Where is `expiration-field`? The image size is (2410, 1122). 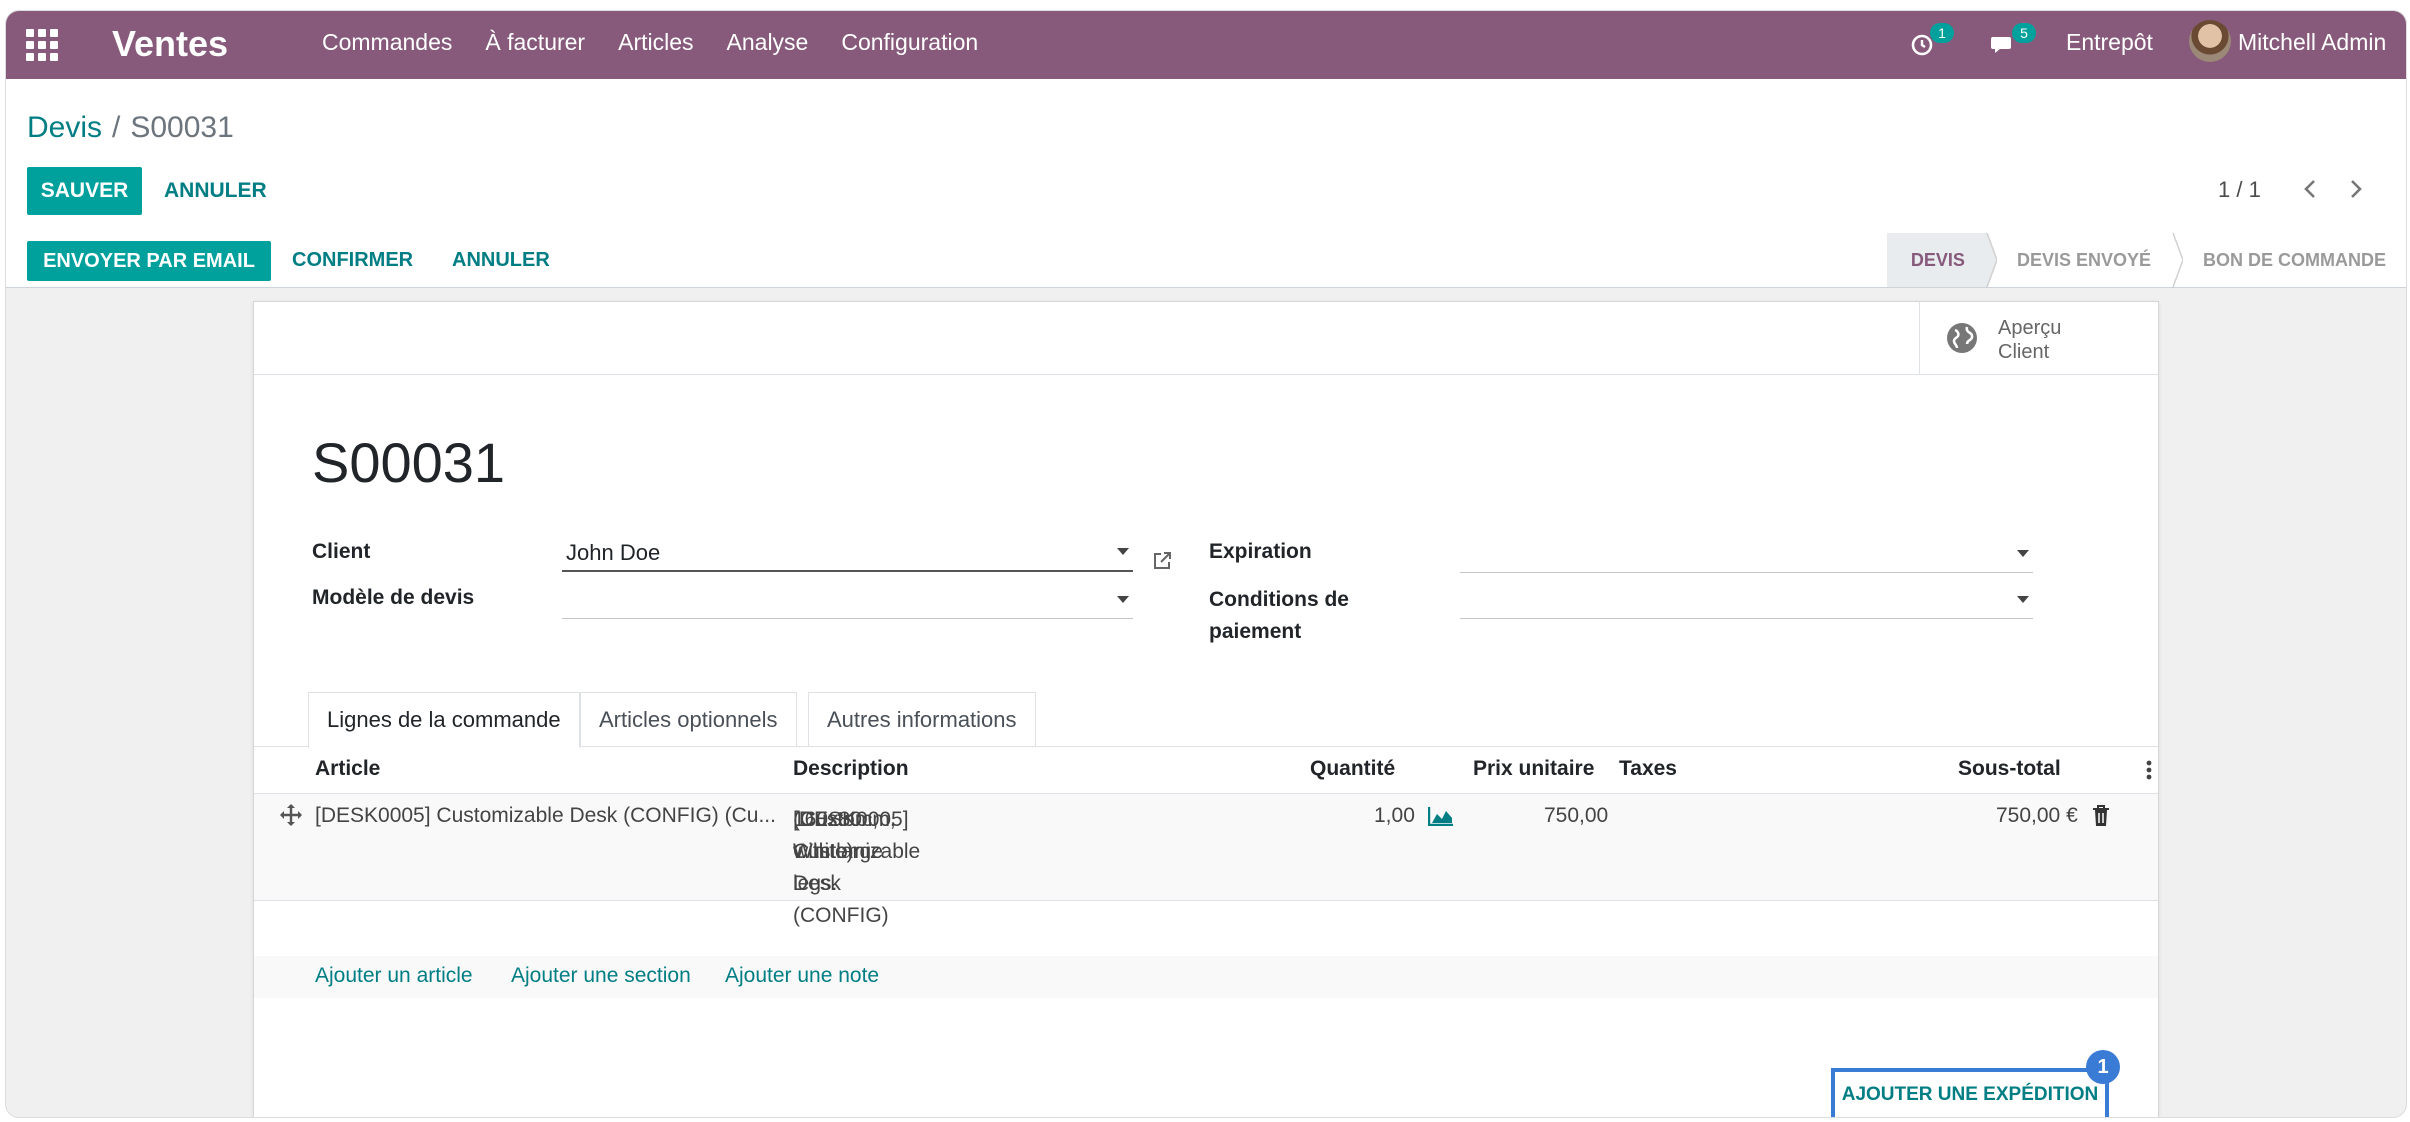
expiration-field is located at coordinates (1746, 554).